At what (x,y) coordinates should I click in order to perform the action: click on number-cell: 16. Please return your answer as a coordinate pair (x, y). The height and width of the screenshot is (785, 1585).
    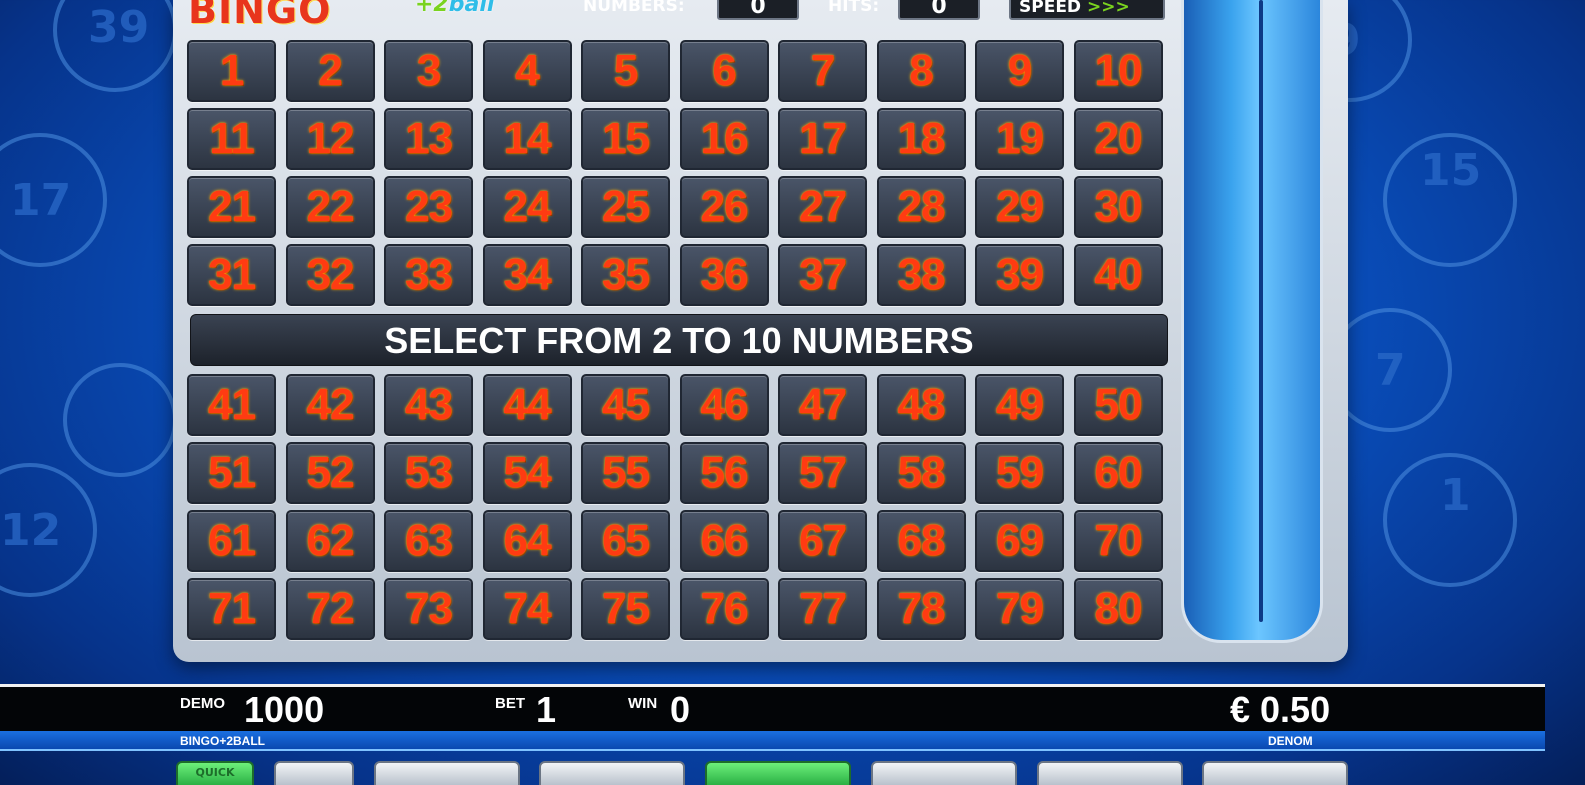
    Looking at the image, I should click on (724, 139).